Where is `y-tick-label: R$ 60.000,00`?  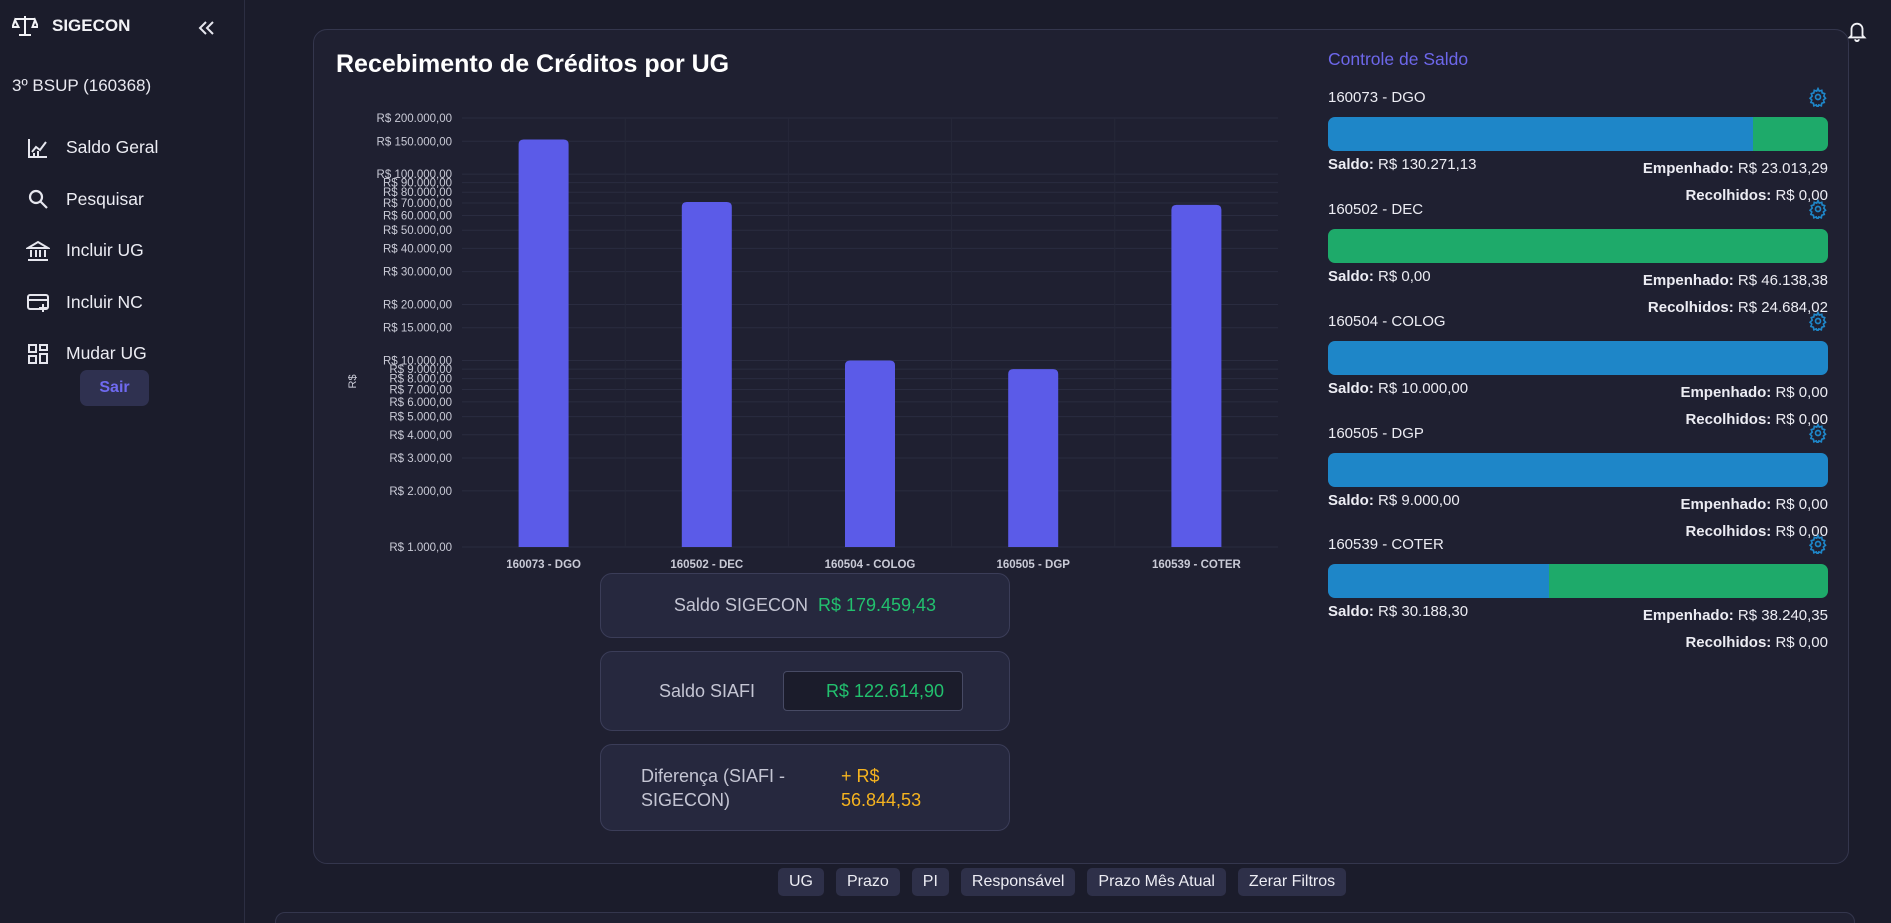
y-tick-label: R$ 60.000,00 is located at coordinates (417, 216).